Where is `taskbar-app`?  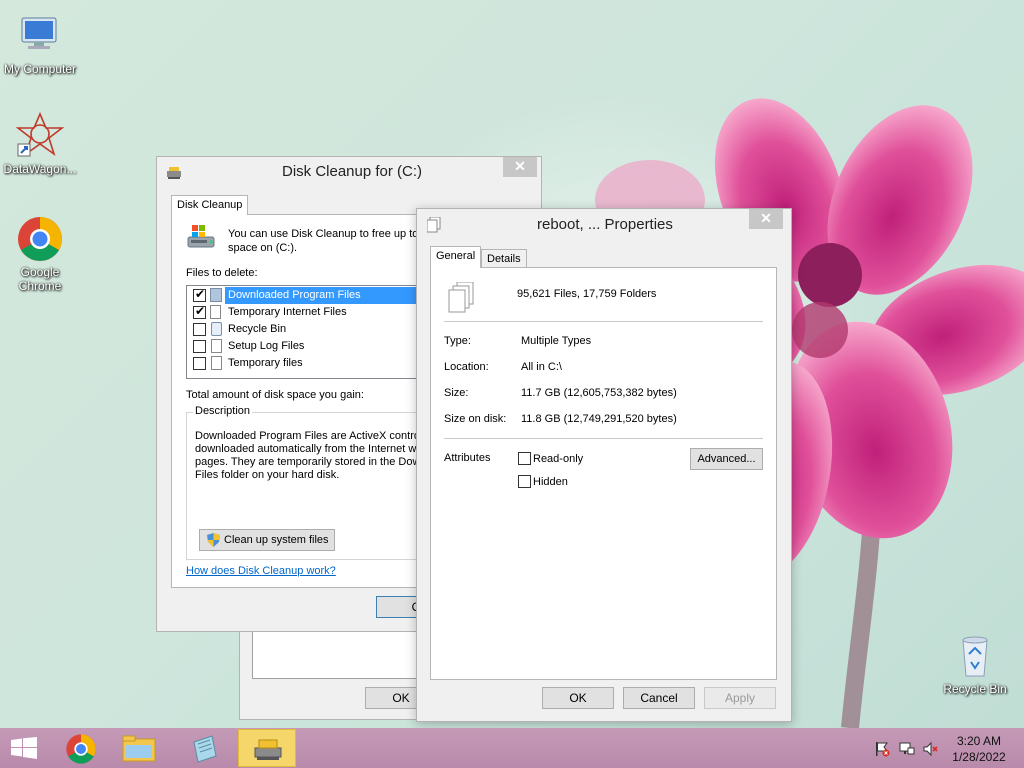
taskbar-app is located at coordinates (205, 748).